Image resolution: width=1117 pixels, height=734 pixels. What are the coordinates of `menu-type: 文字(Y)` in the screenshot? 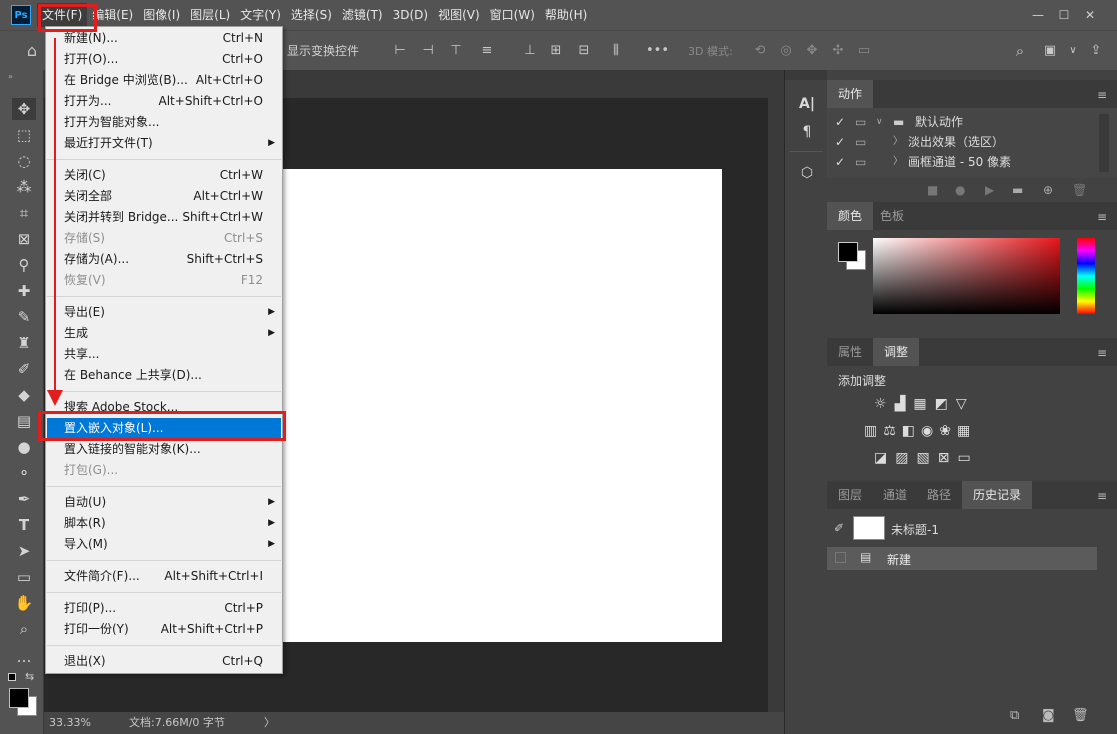 It's located at (260, 15).